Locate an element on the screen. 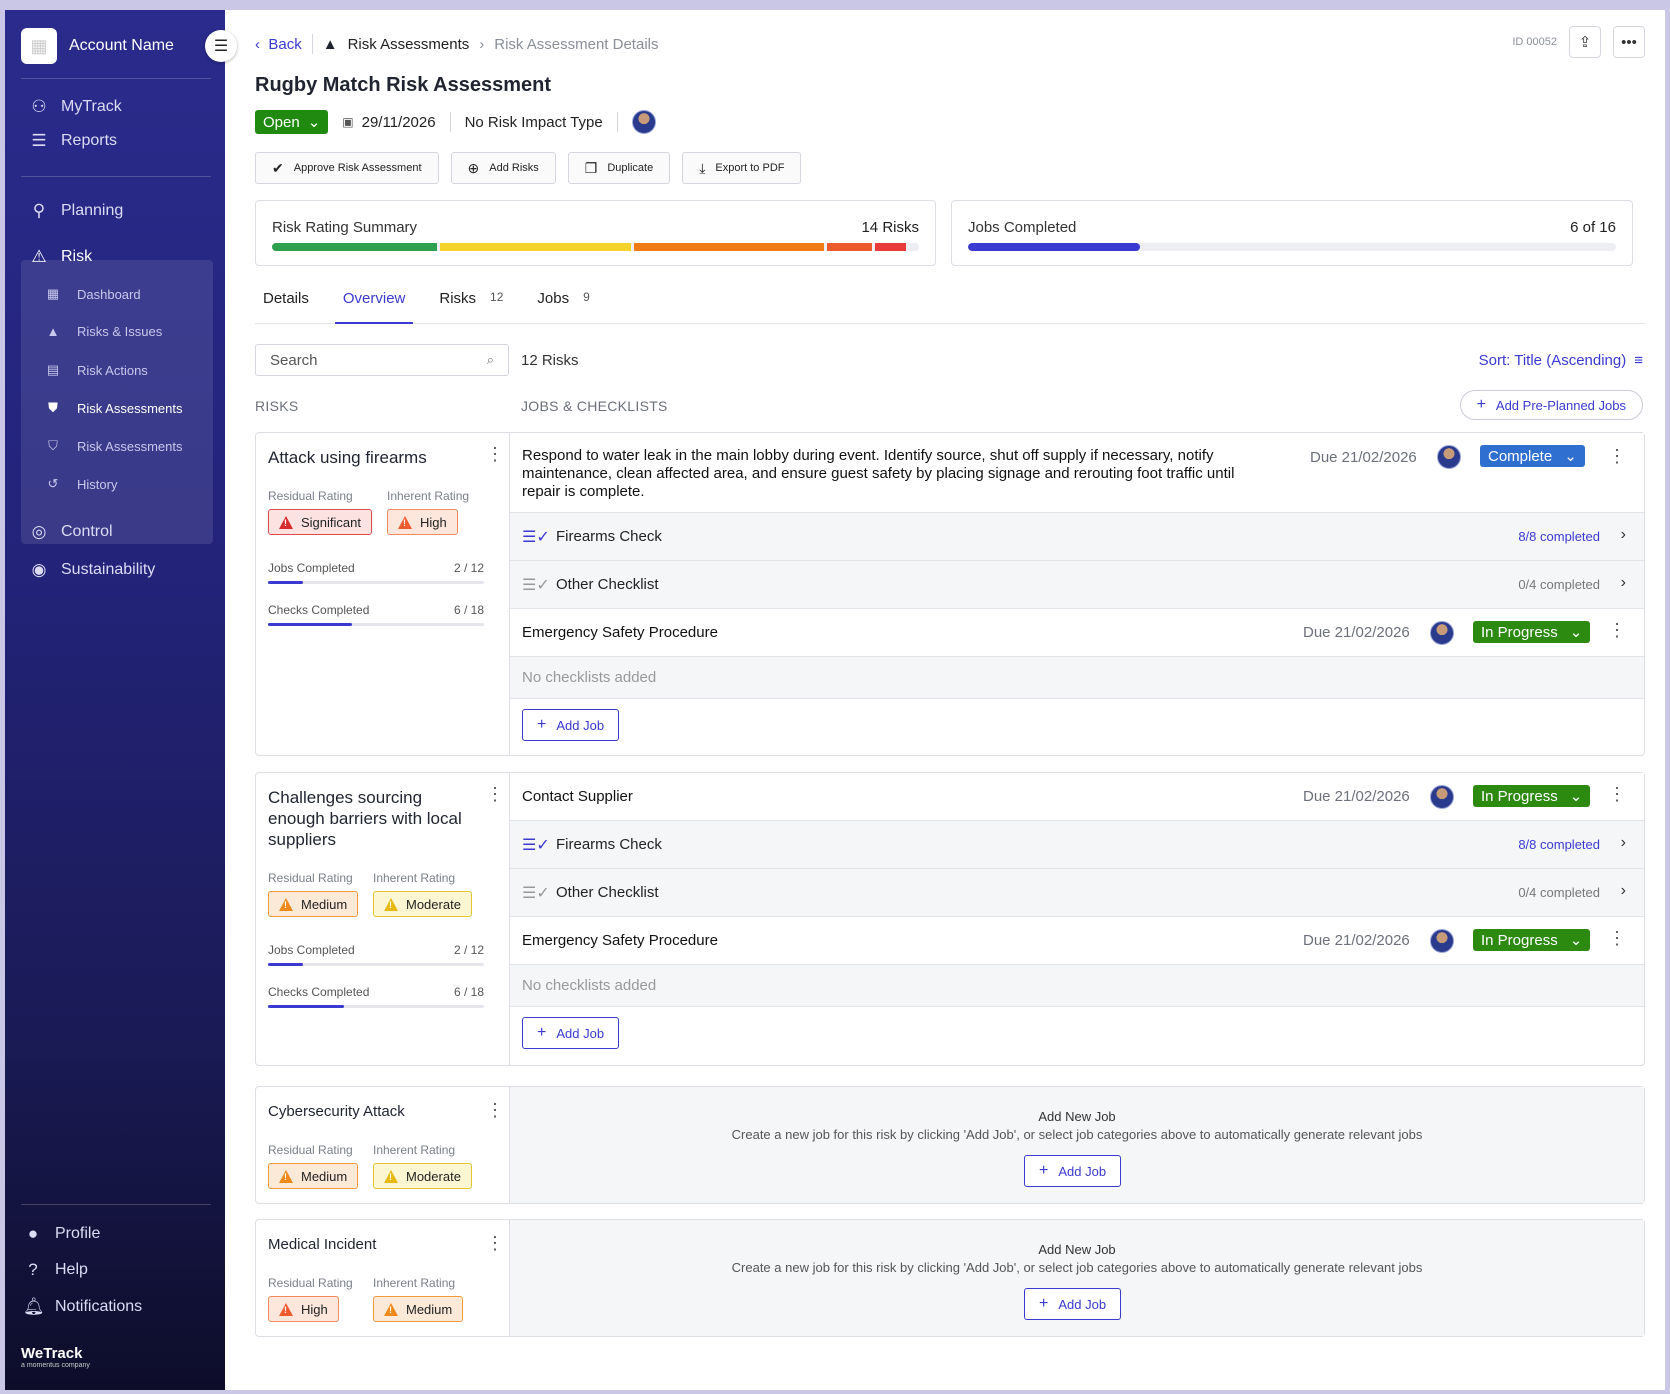 This screenshot has width=1670, height=1394. sub-item-risk-assessments-active: ⛊ Risk Assessments is located at coordinates (113, 408).